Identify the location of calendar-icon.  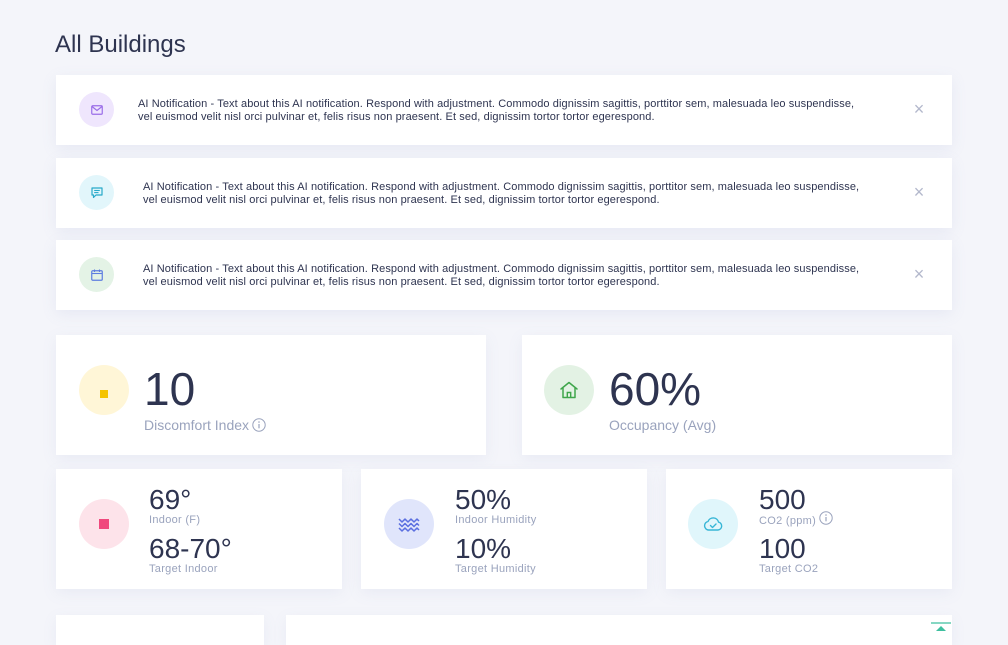
(96, 274).